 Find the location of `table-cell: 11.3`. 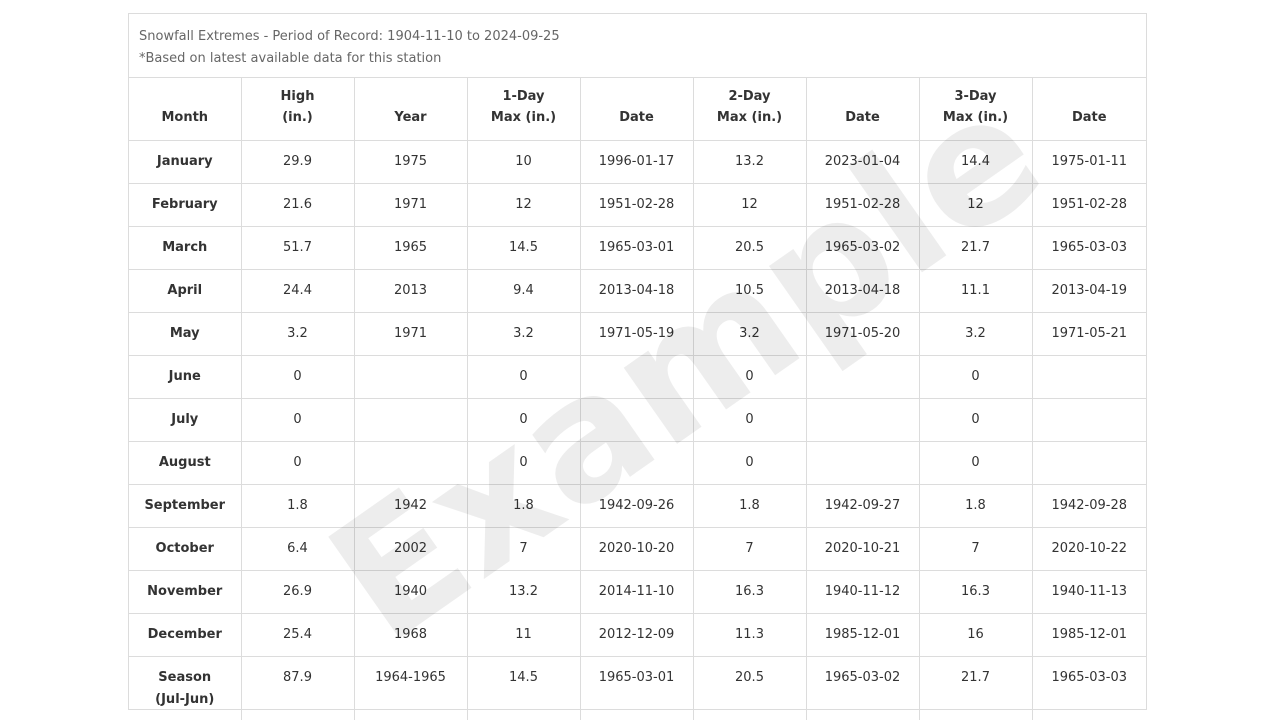

table-cell: 11.3 is located at coordinates (750, 635).